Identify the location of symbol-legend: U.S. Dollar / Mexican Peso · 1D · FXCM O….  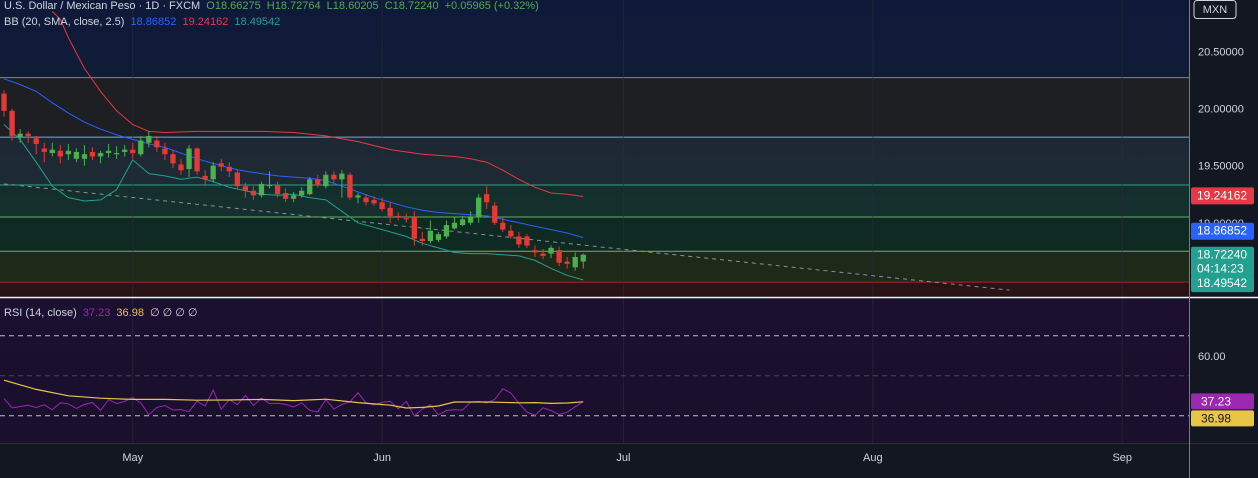
(273, 6).